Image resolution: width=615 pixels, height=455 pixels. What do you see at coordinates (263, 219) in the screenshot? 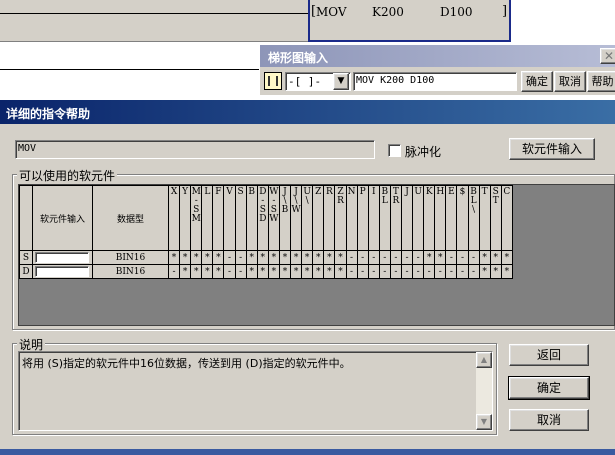
I see `device-col-char: D` at bounding box center [263, 219].